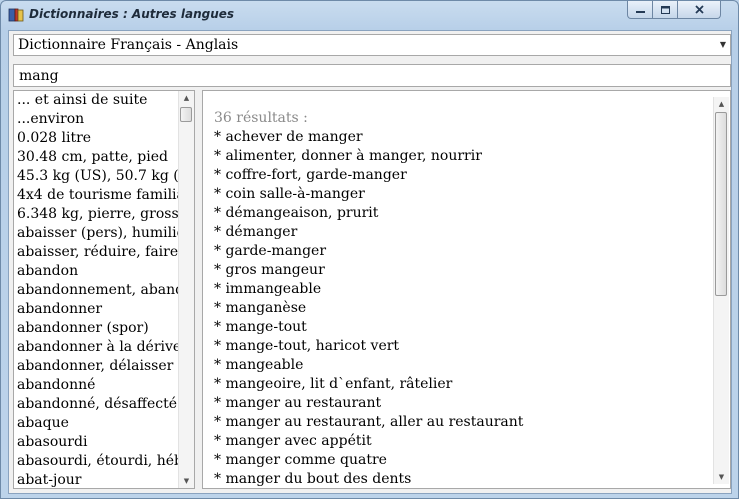 The height and width of the screenshot is (499, 739). Describe the element at coordinates (99, 461) in the screenshot. I see `list-item: abasourdi, étourdi, hébét` at that location.